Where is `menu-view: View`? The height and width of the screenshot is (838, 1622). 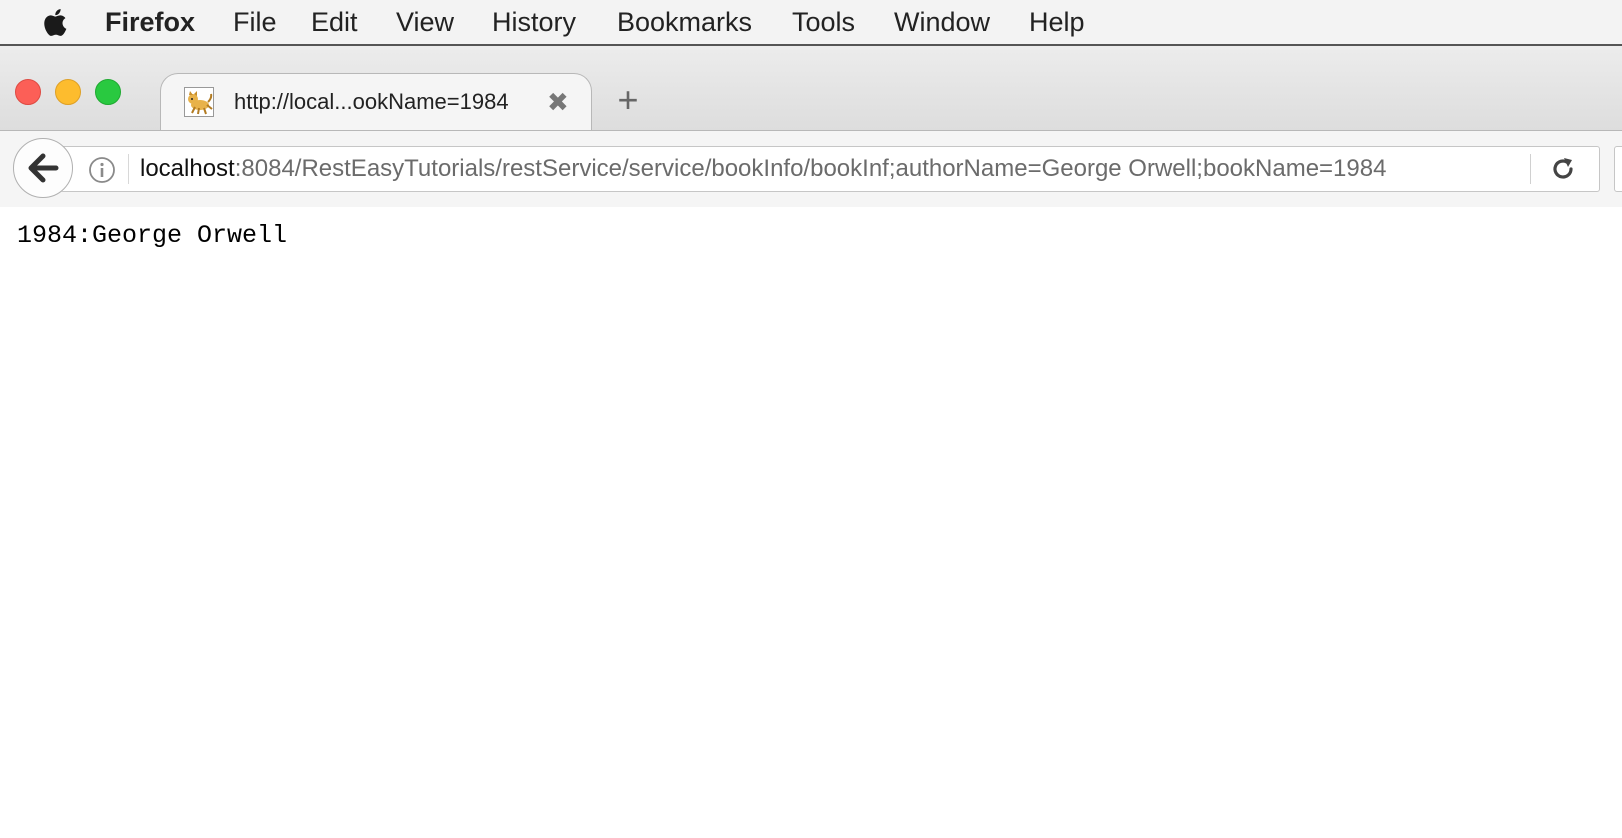 menu-view: View is located at coordinates (425, 22).